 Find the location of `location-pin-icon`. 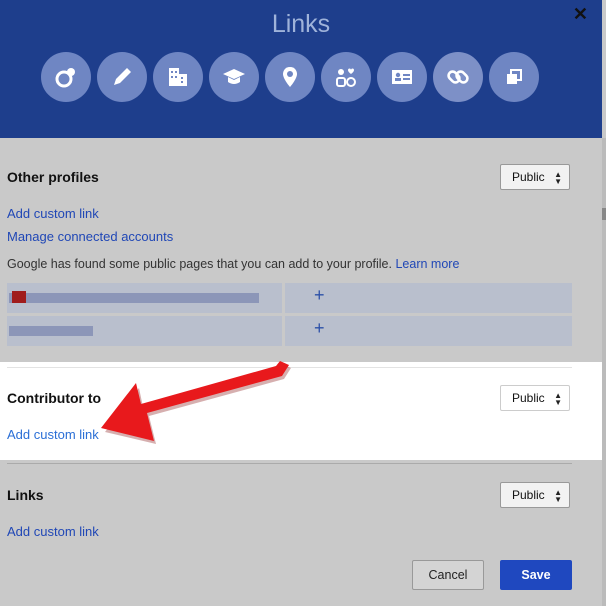

location-pin-icon is located at coordinates (290, 77).